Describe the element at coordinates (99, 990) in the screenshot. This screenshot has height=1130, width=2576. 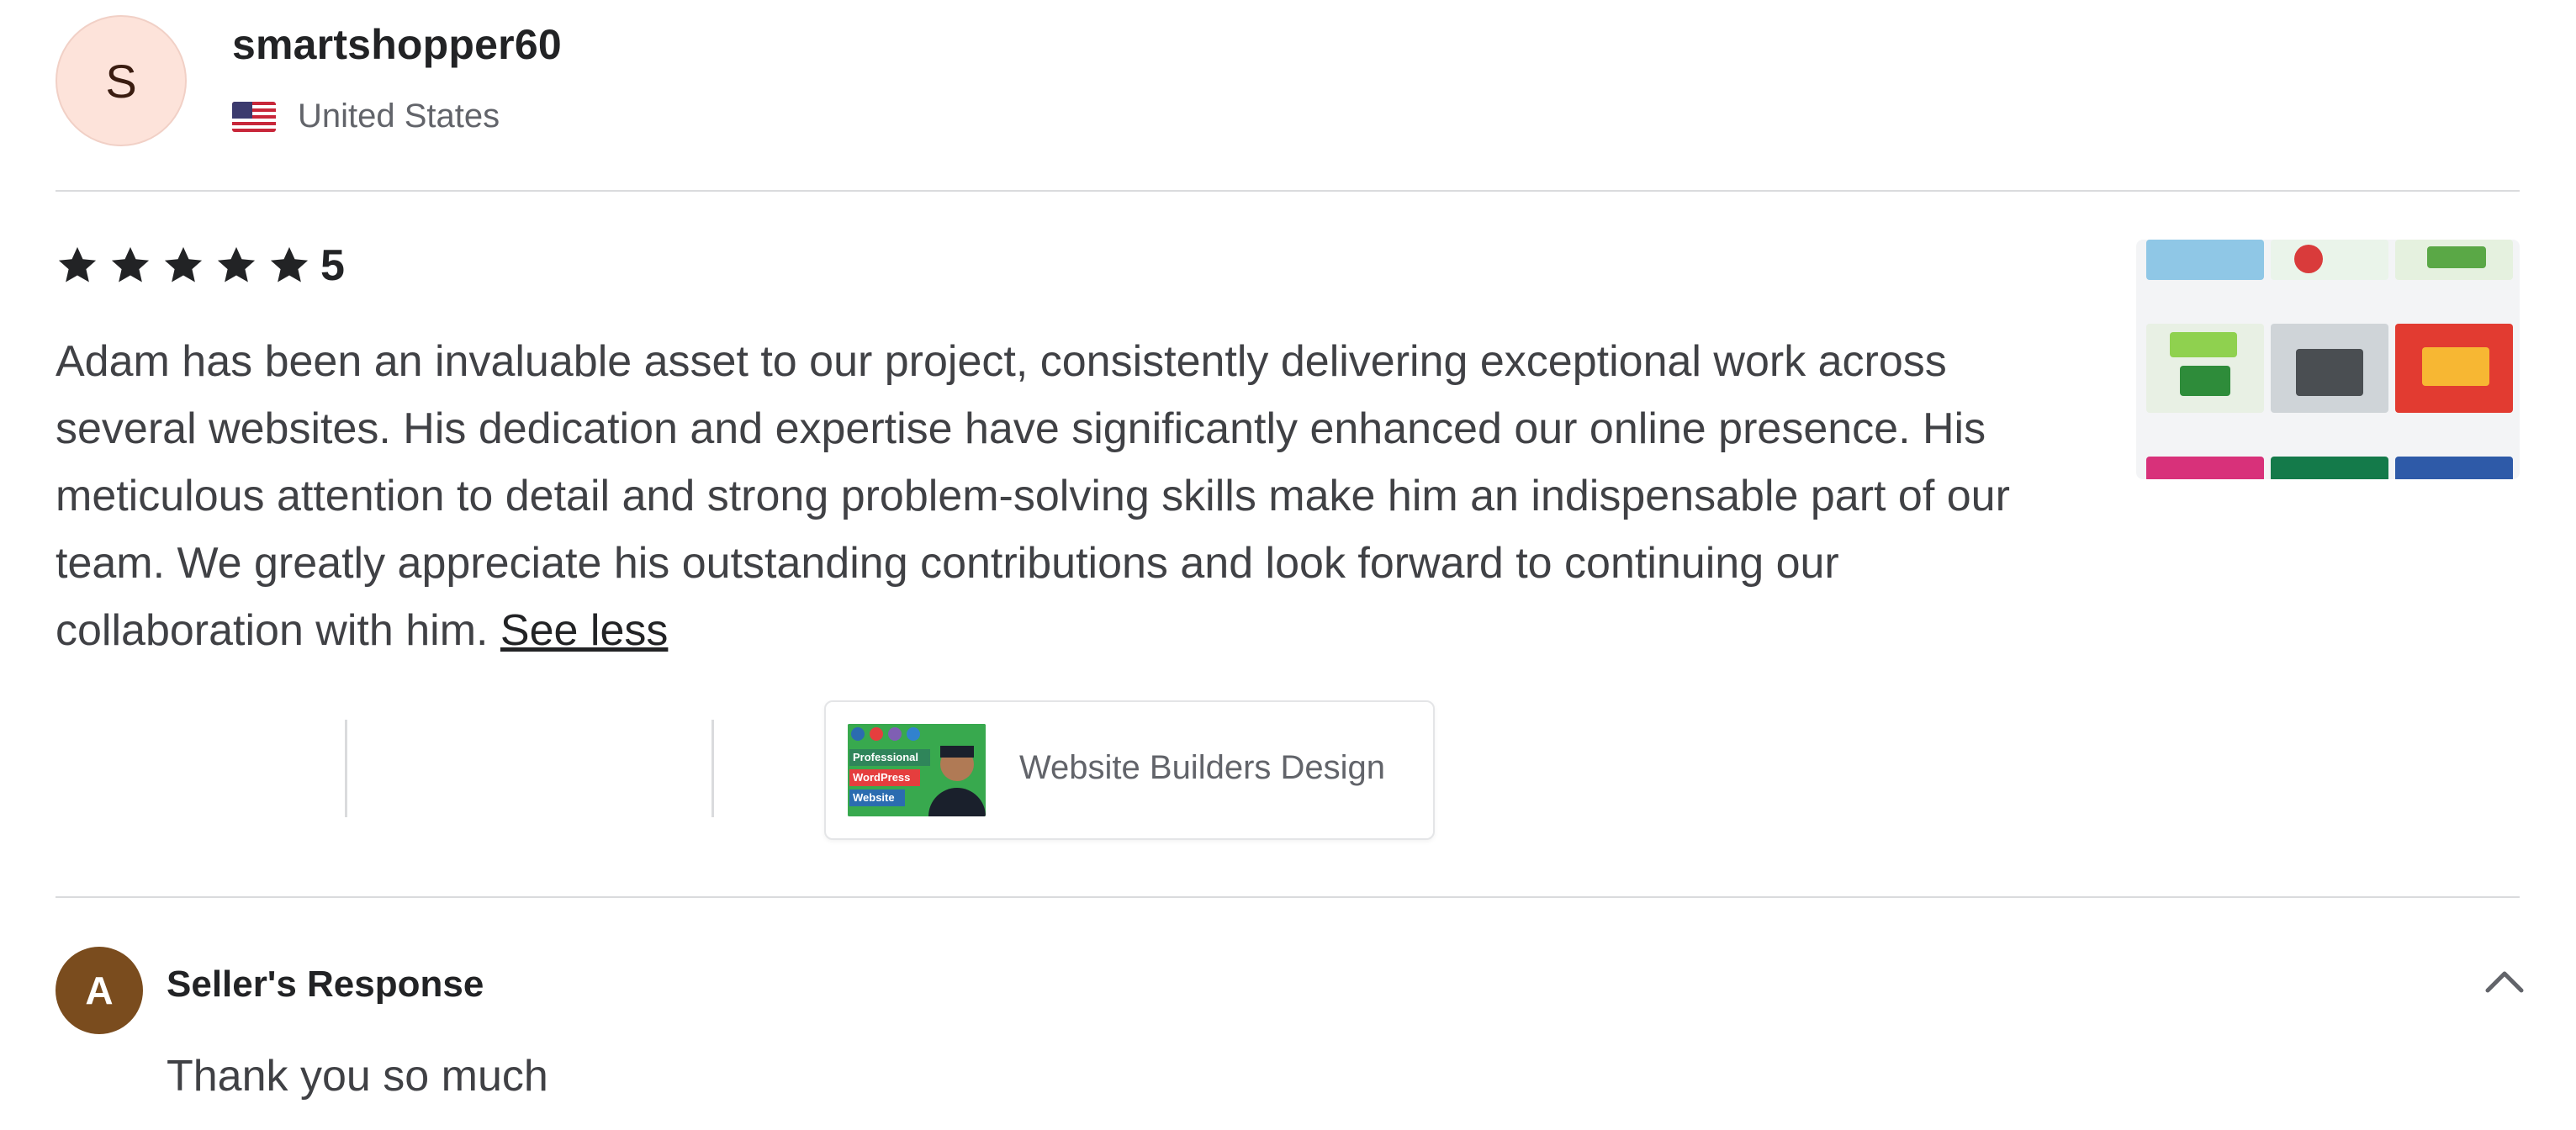
I see `seller-avatar: A` at that location.